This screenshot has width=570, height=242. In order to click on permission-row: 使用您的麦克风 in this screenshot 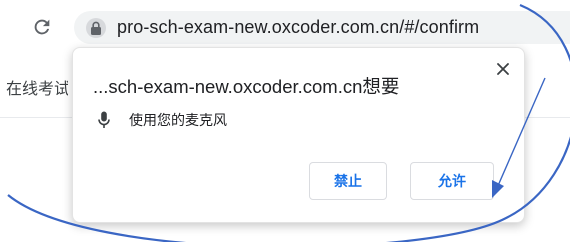, I will do `click(162, 120)`.